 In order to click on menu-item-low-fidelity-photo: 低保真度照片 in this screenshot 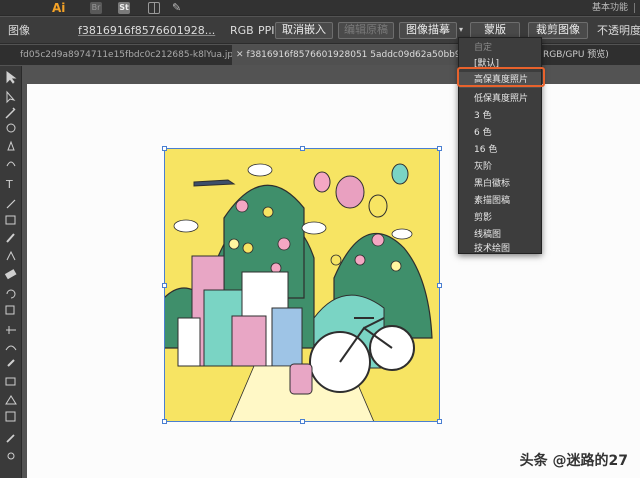, I will do `click(500, 99)`.